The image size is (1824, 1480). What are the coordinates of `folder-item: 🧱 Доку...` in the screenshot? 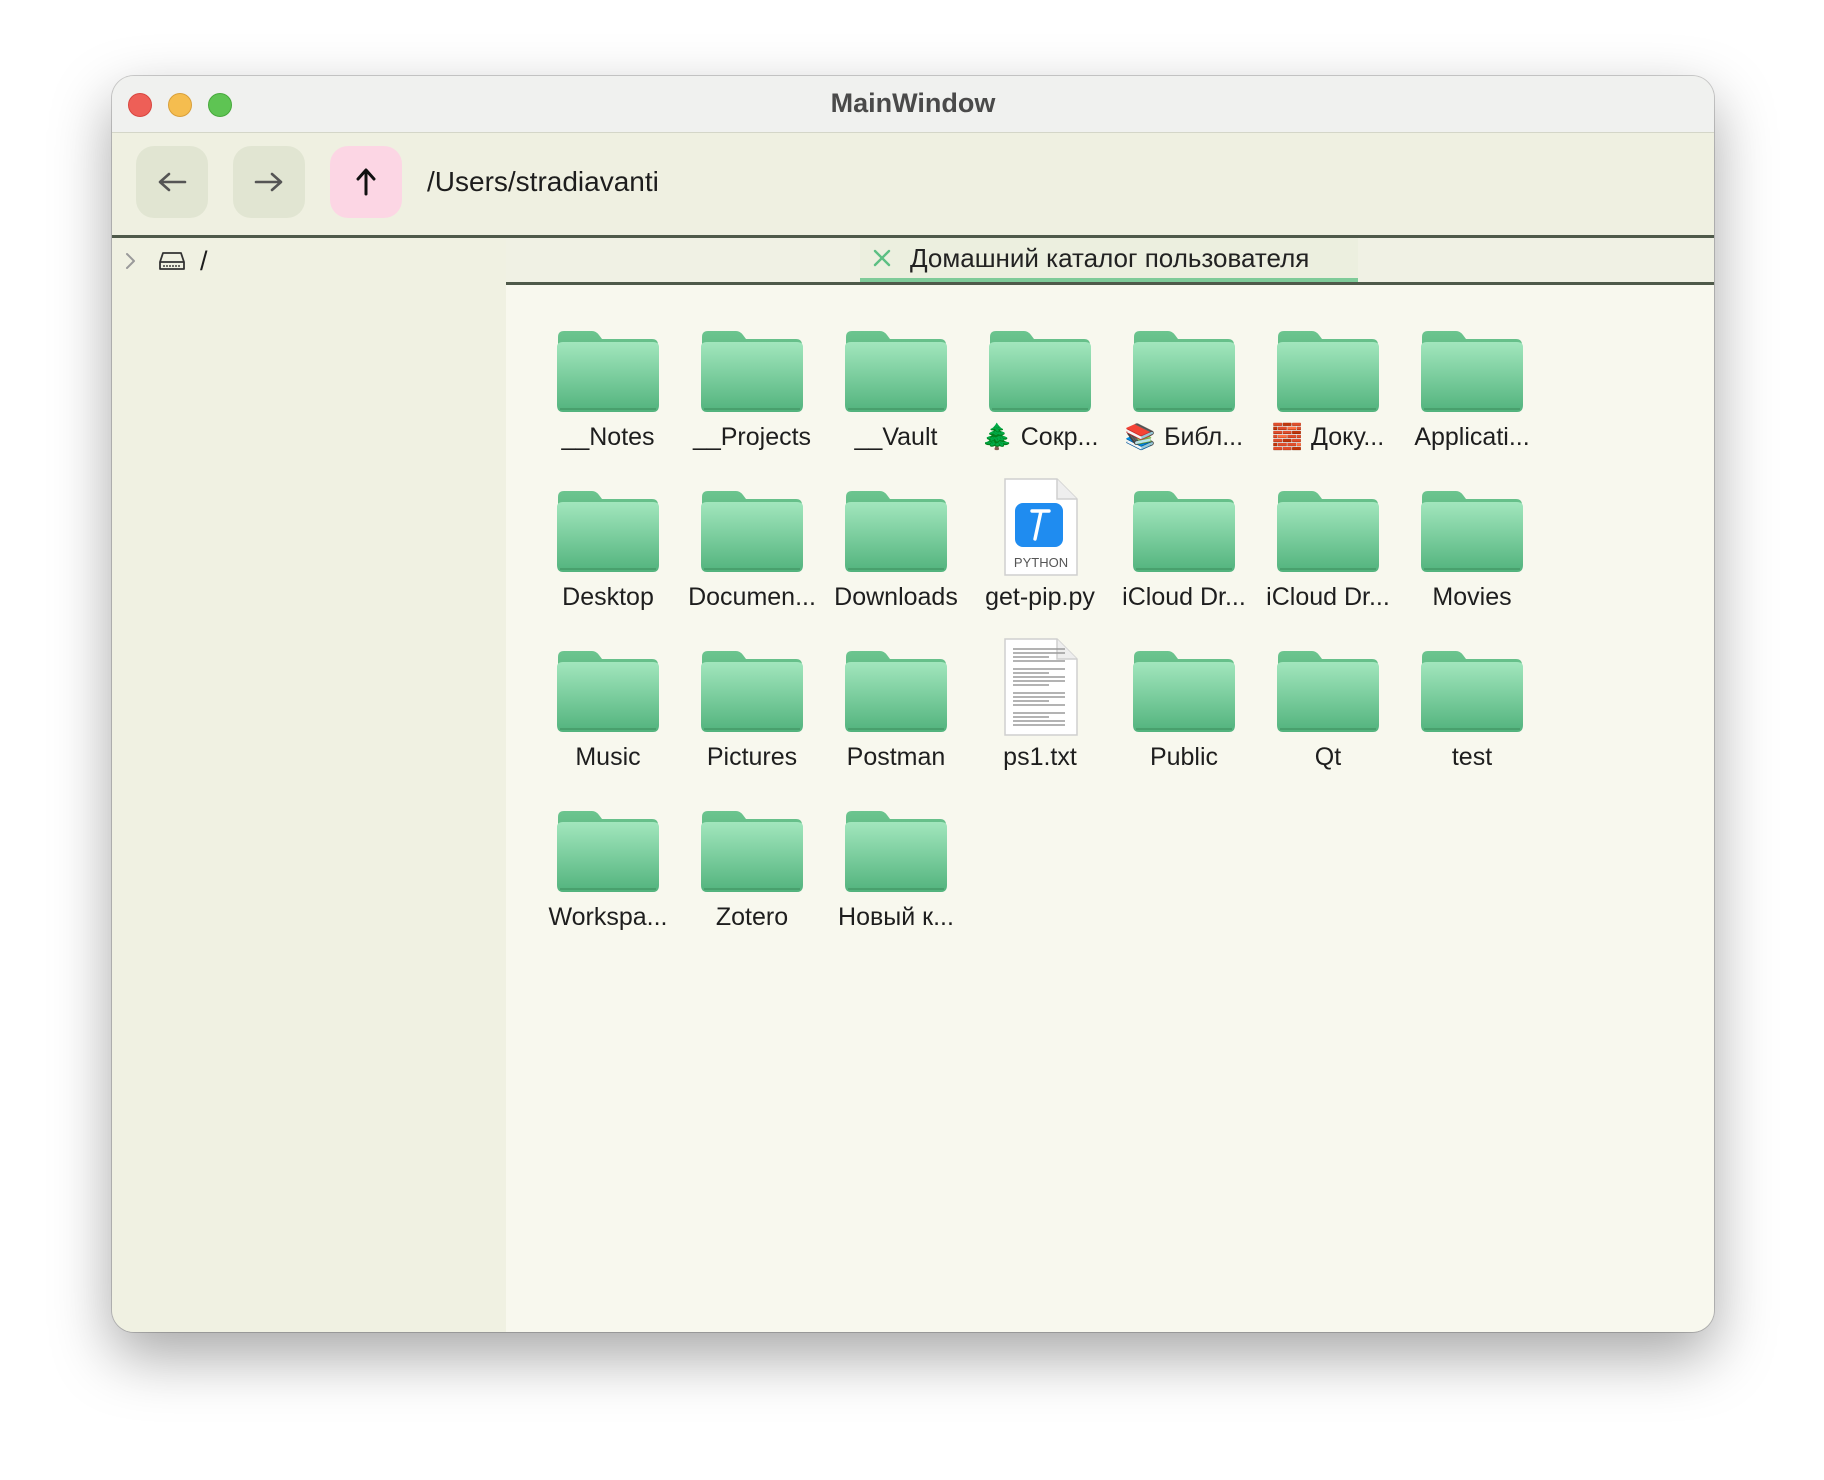 It's located at (1328, 386).